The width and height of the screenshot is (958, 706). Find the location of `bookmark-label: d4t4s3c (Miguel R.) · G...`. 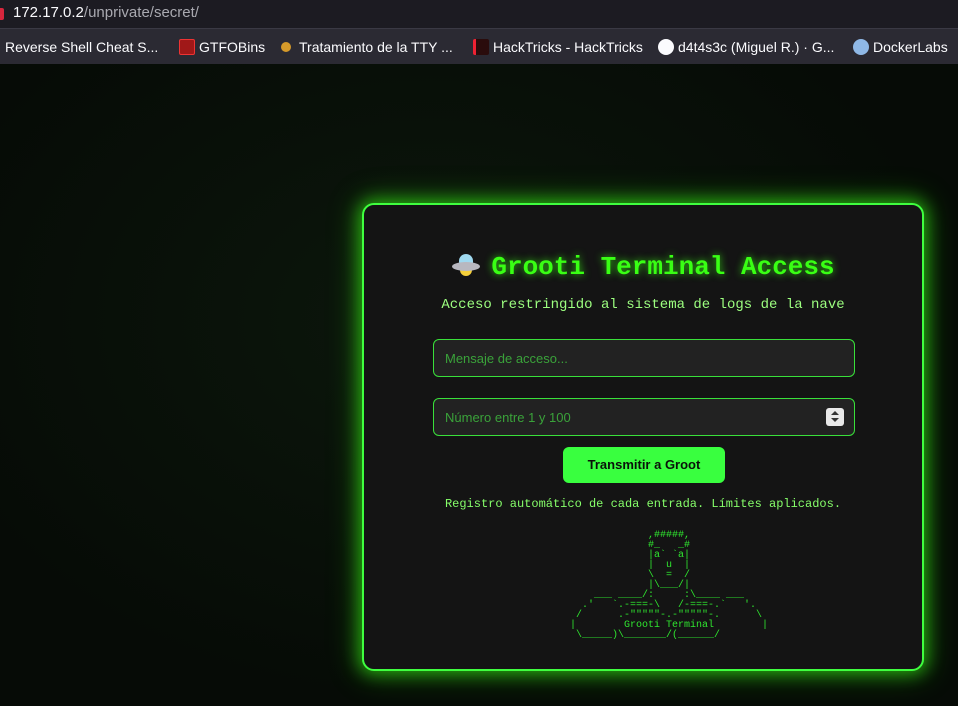

bookmark-label: d4t4s3c (Miguel R.) · G... is located at coordinates (756, 47).